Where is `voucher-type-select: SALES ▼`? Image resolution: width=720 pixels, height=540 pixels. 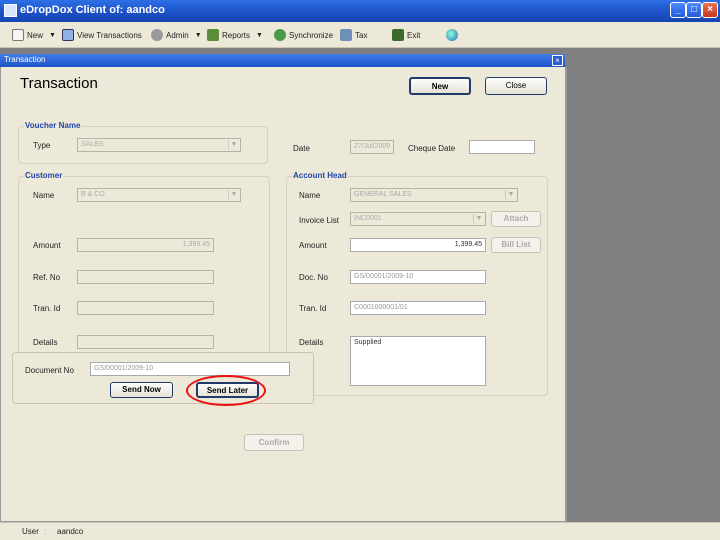
voucher-type-select: SALES ▼ is located at coordinates (159, 145).